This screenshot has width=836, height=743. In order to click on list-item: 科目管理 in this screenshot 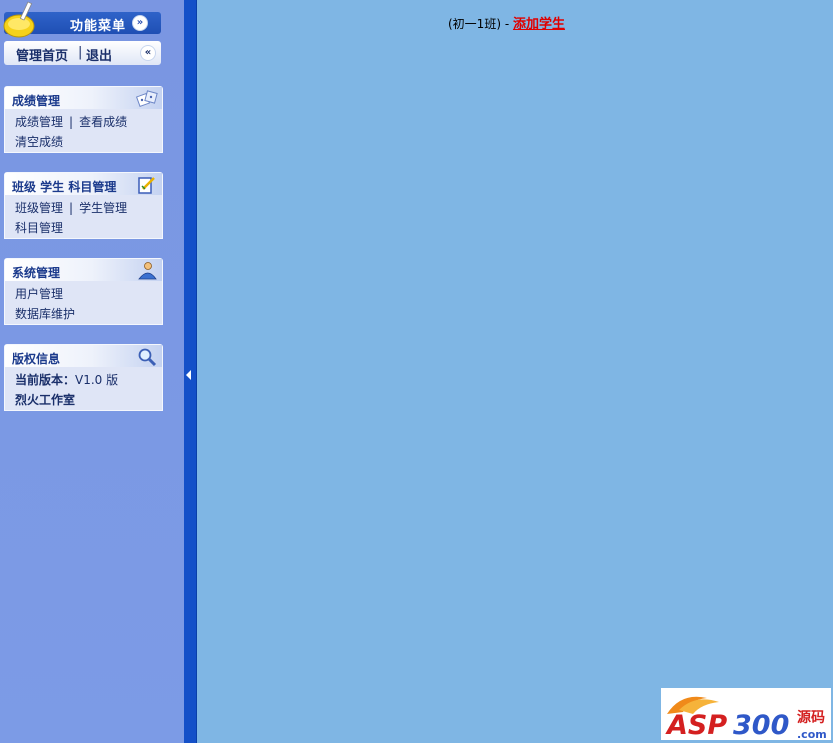, I will do `click(88, 229)`.